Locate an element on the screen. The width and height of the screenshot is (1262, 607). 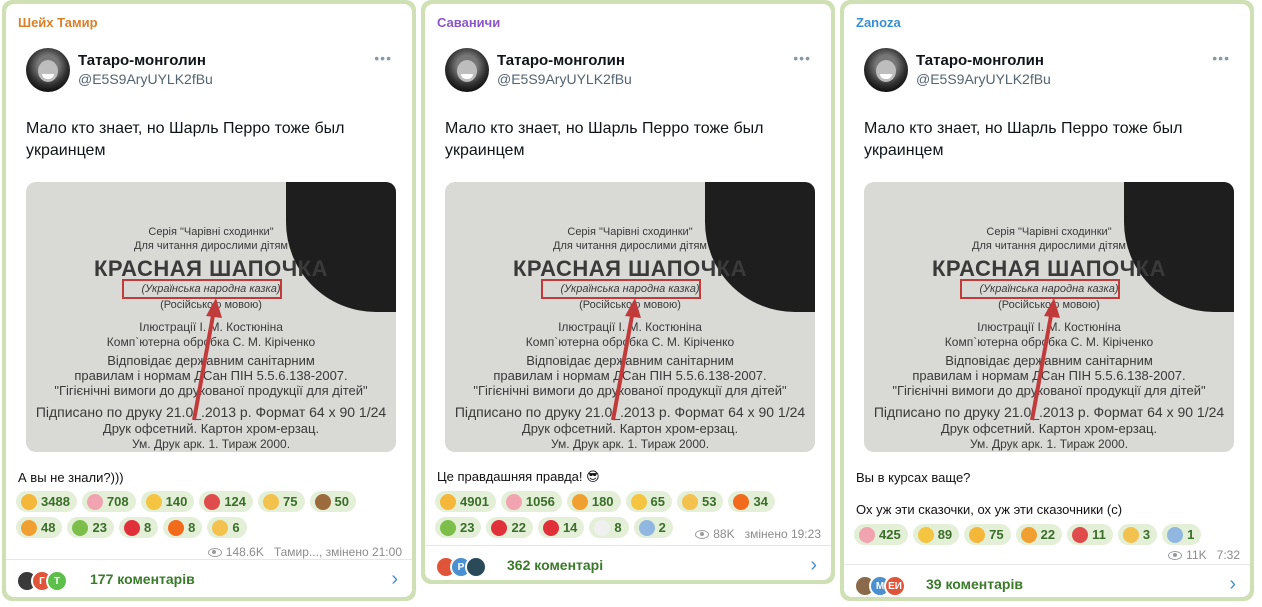
reaction-button: 124 is located at coordinates (226, 501).